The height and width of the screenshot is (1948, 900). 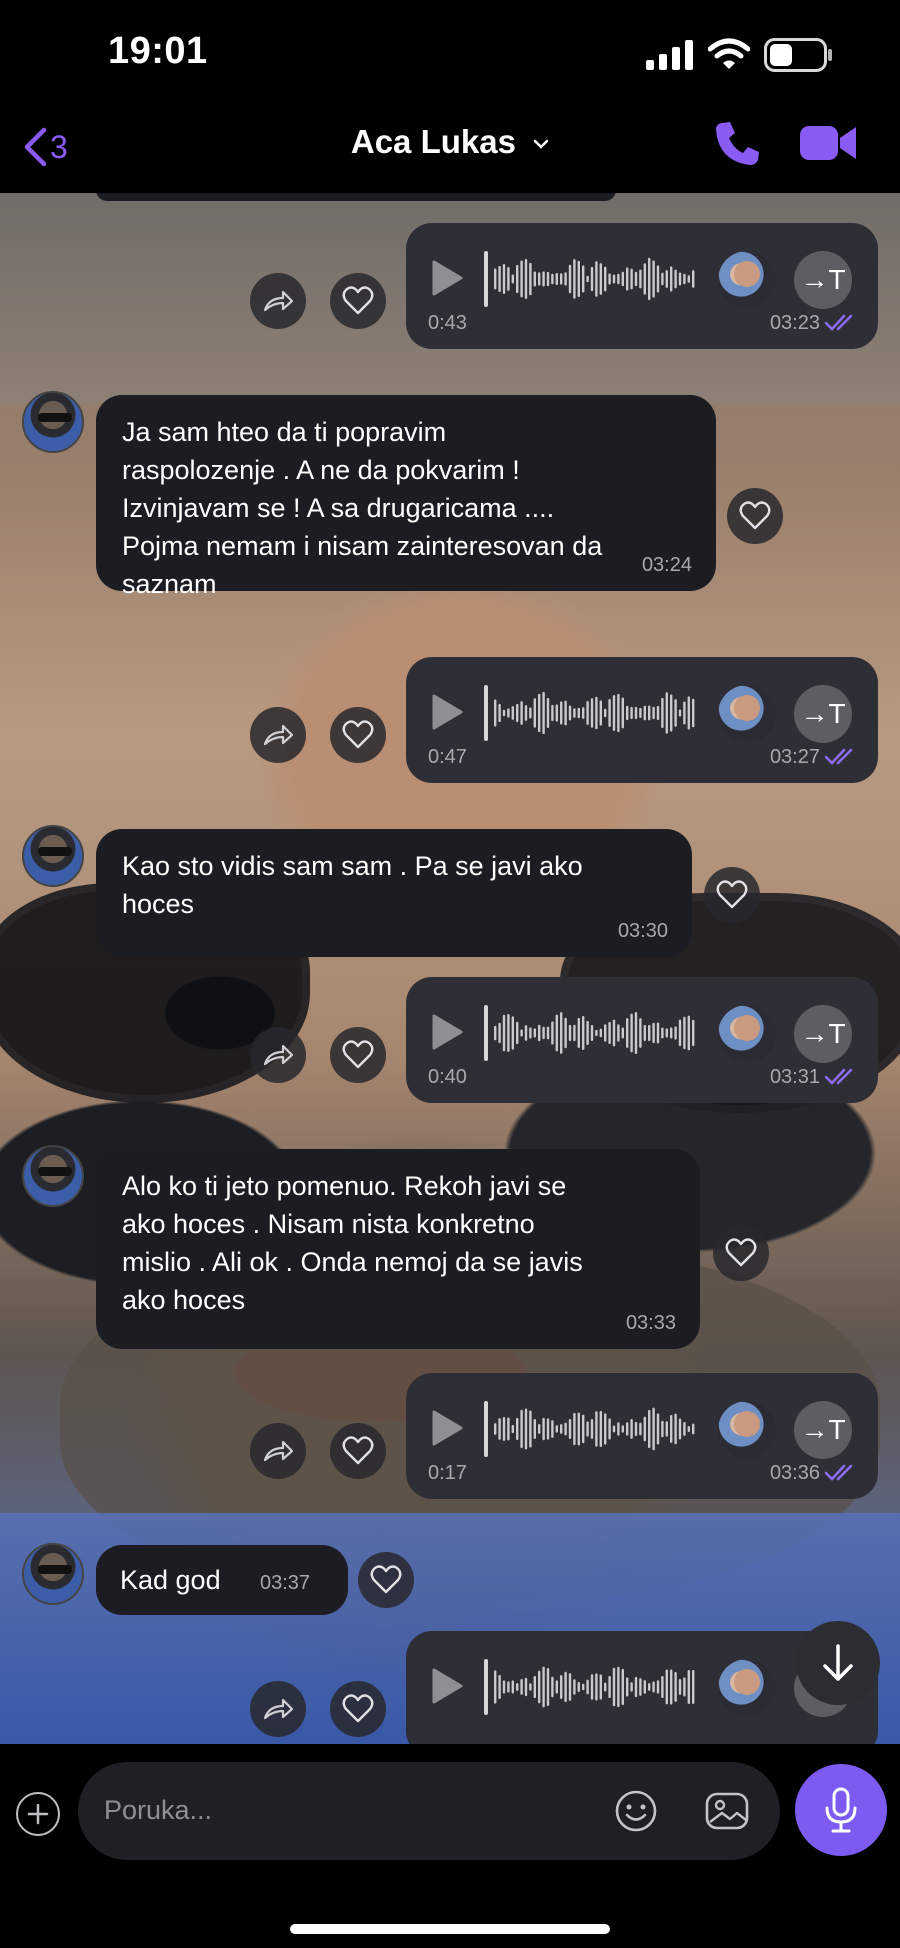 I want to click on message-time: 03:37, so click(x=285, y=1583).